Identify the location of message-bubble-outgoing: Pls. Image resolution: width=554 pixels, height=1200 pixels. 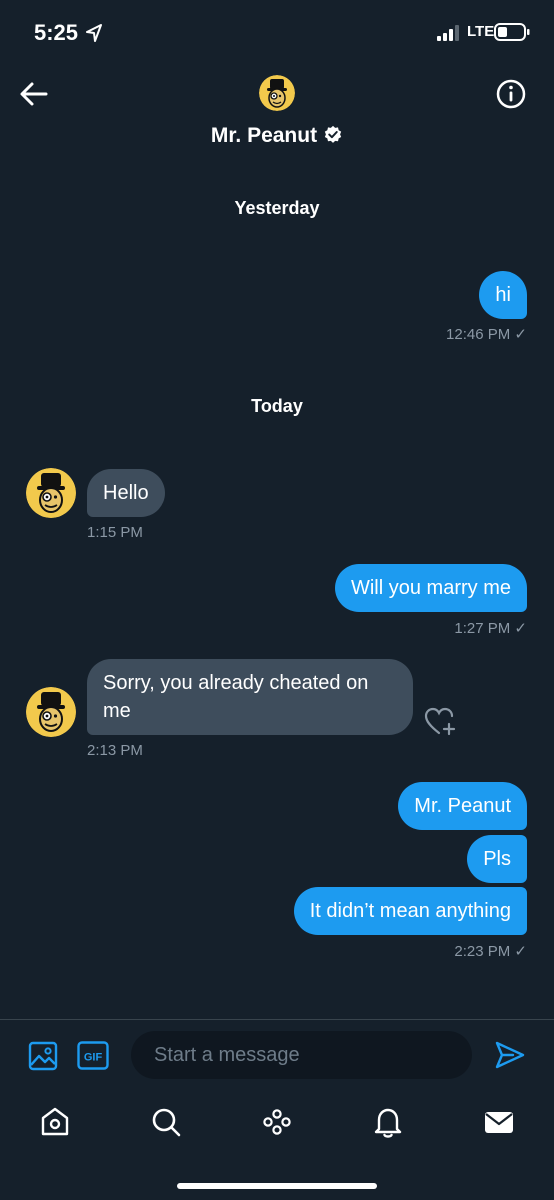
(497, 859).